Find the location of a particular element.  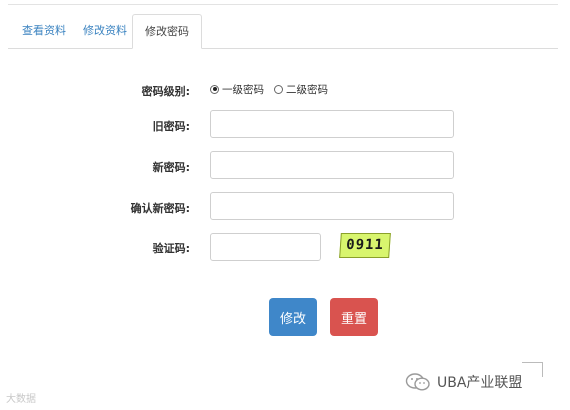

old-password-input is located at coordinates (332, 124).